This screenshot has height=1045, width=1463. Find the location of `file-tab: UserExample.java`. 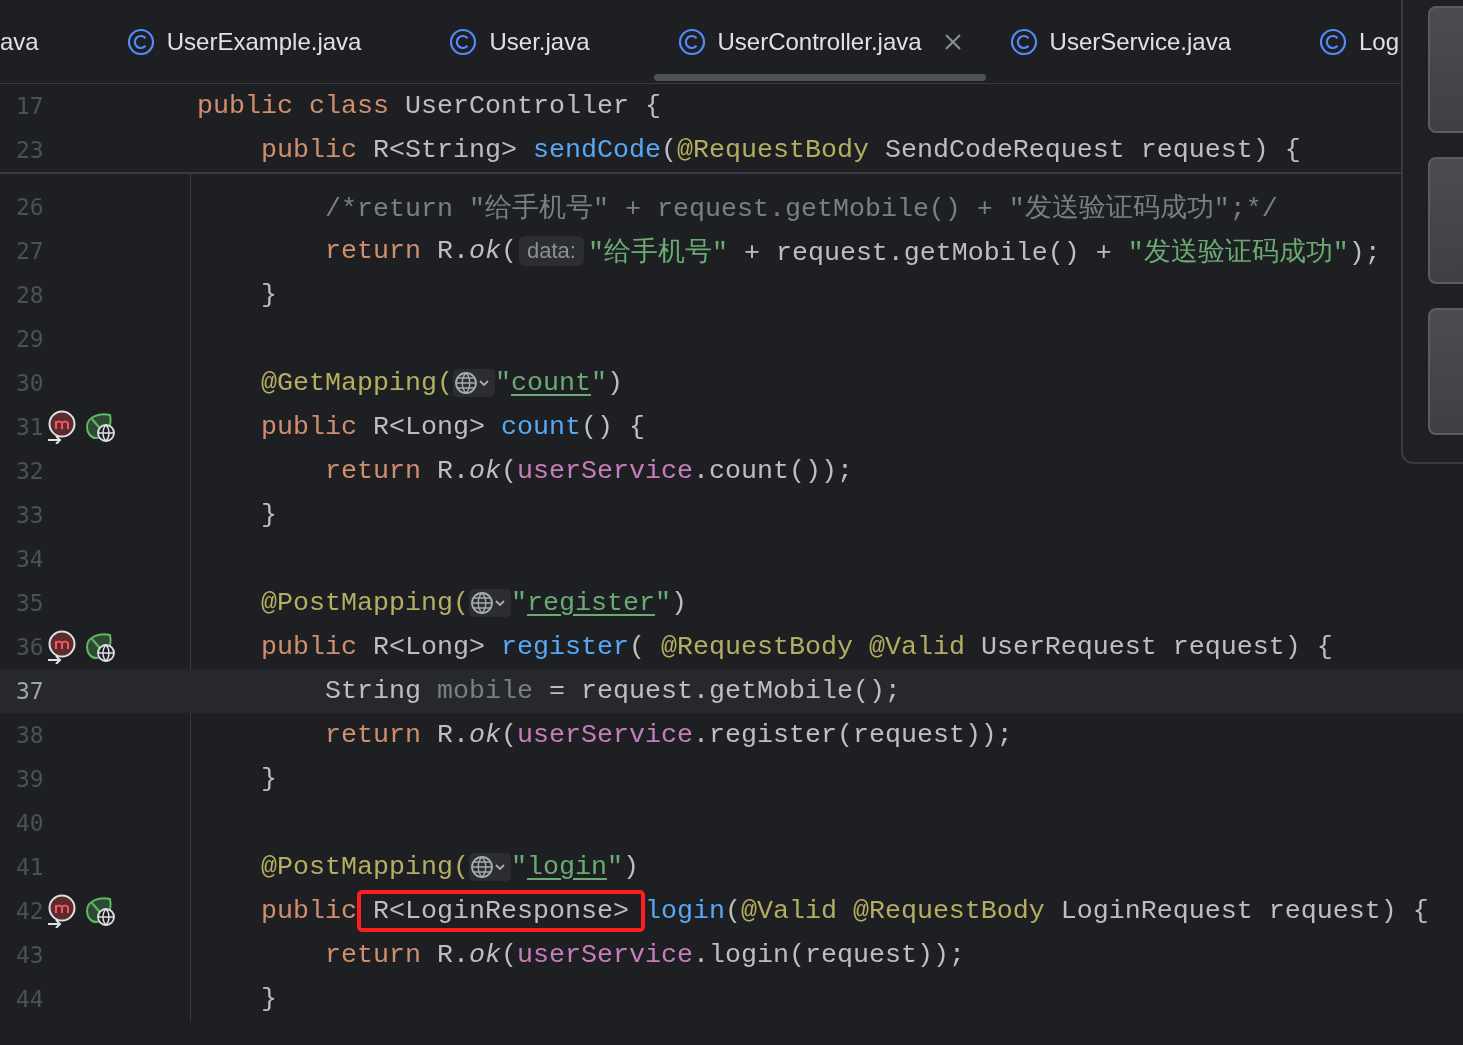

file-tab: UserExample.java is located at coordinates (264, 41).